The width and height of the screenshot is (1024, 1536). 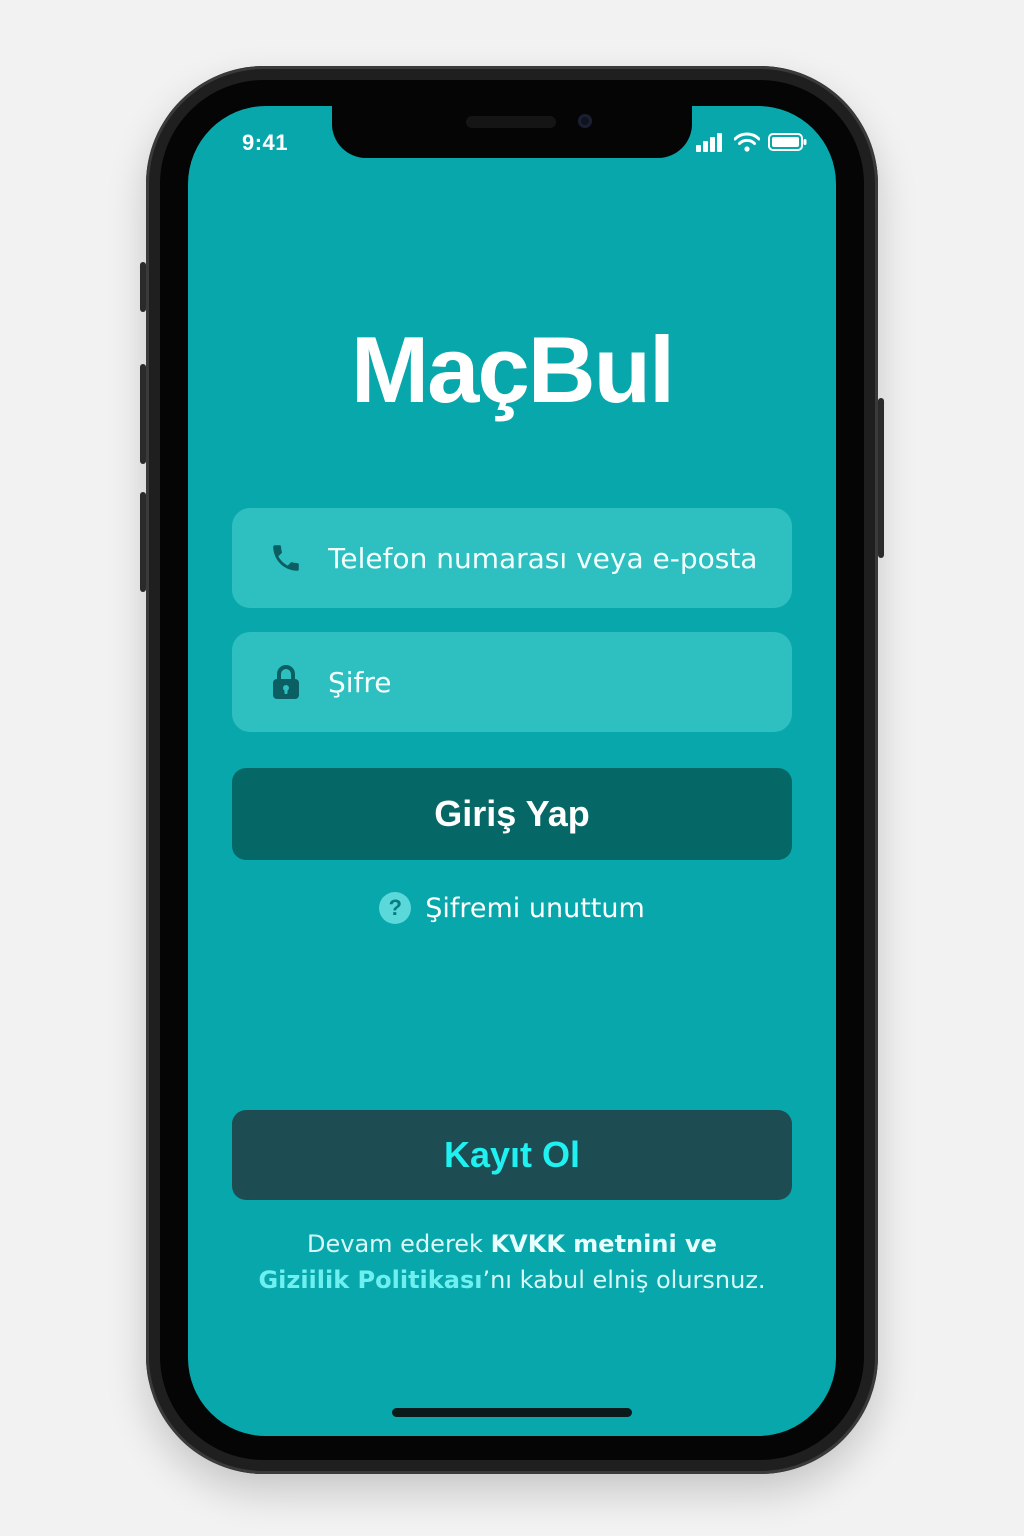 What do you see at coordinates (512, 1155) in the screenshot?
I see `register-button: Kayıt Ol` at bounding box center [512, 1155].